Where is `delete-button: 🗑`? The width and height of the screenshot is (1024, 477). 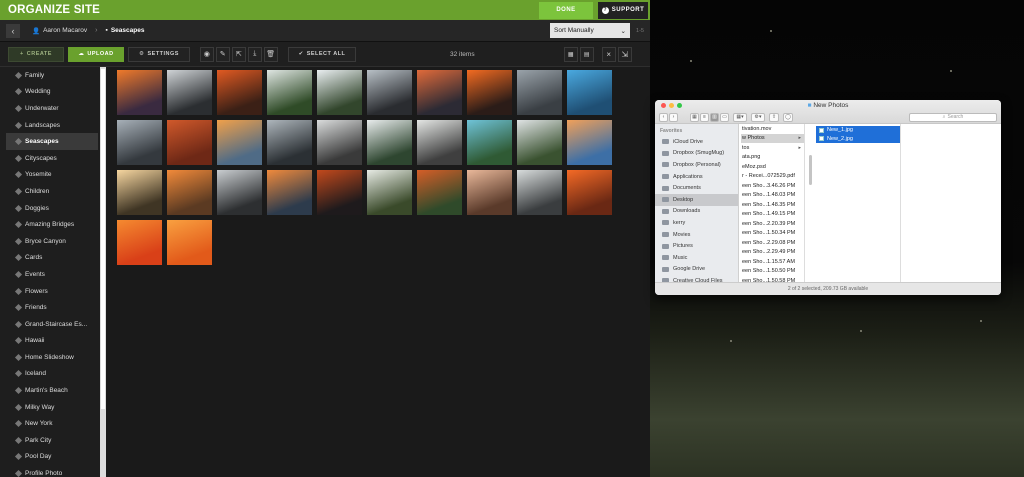 delete-button: 🗑 is located at coordinates (271, 54).